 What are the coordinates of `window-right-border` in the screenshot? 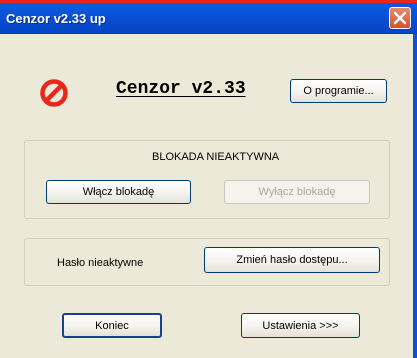 It's located at (415, 196).